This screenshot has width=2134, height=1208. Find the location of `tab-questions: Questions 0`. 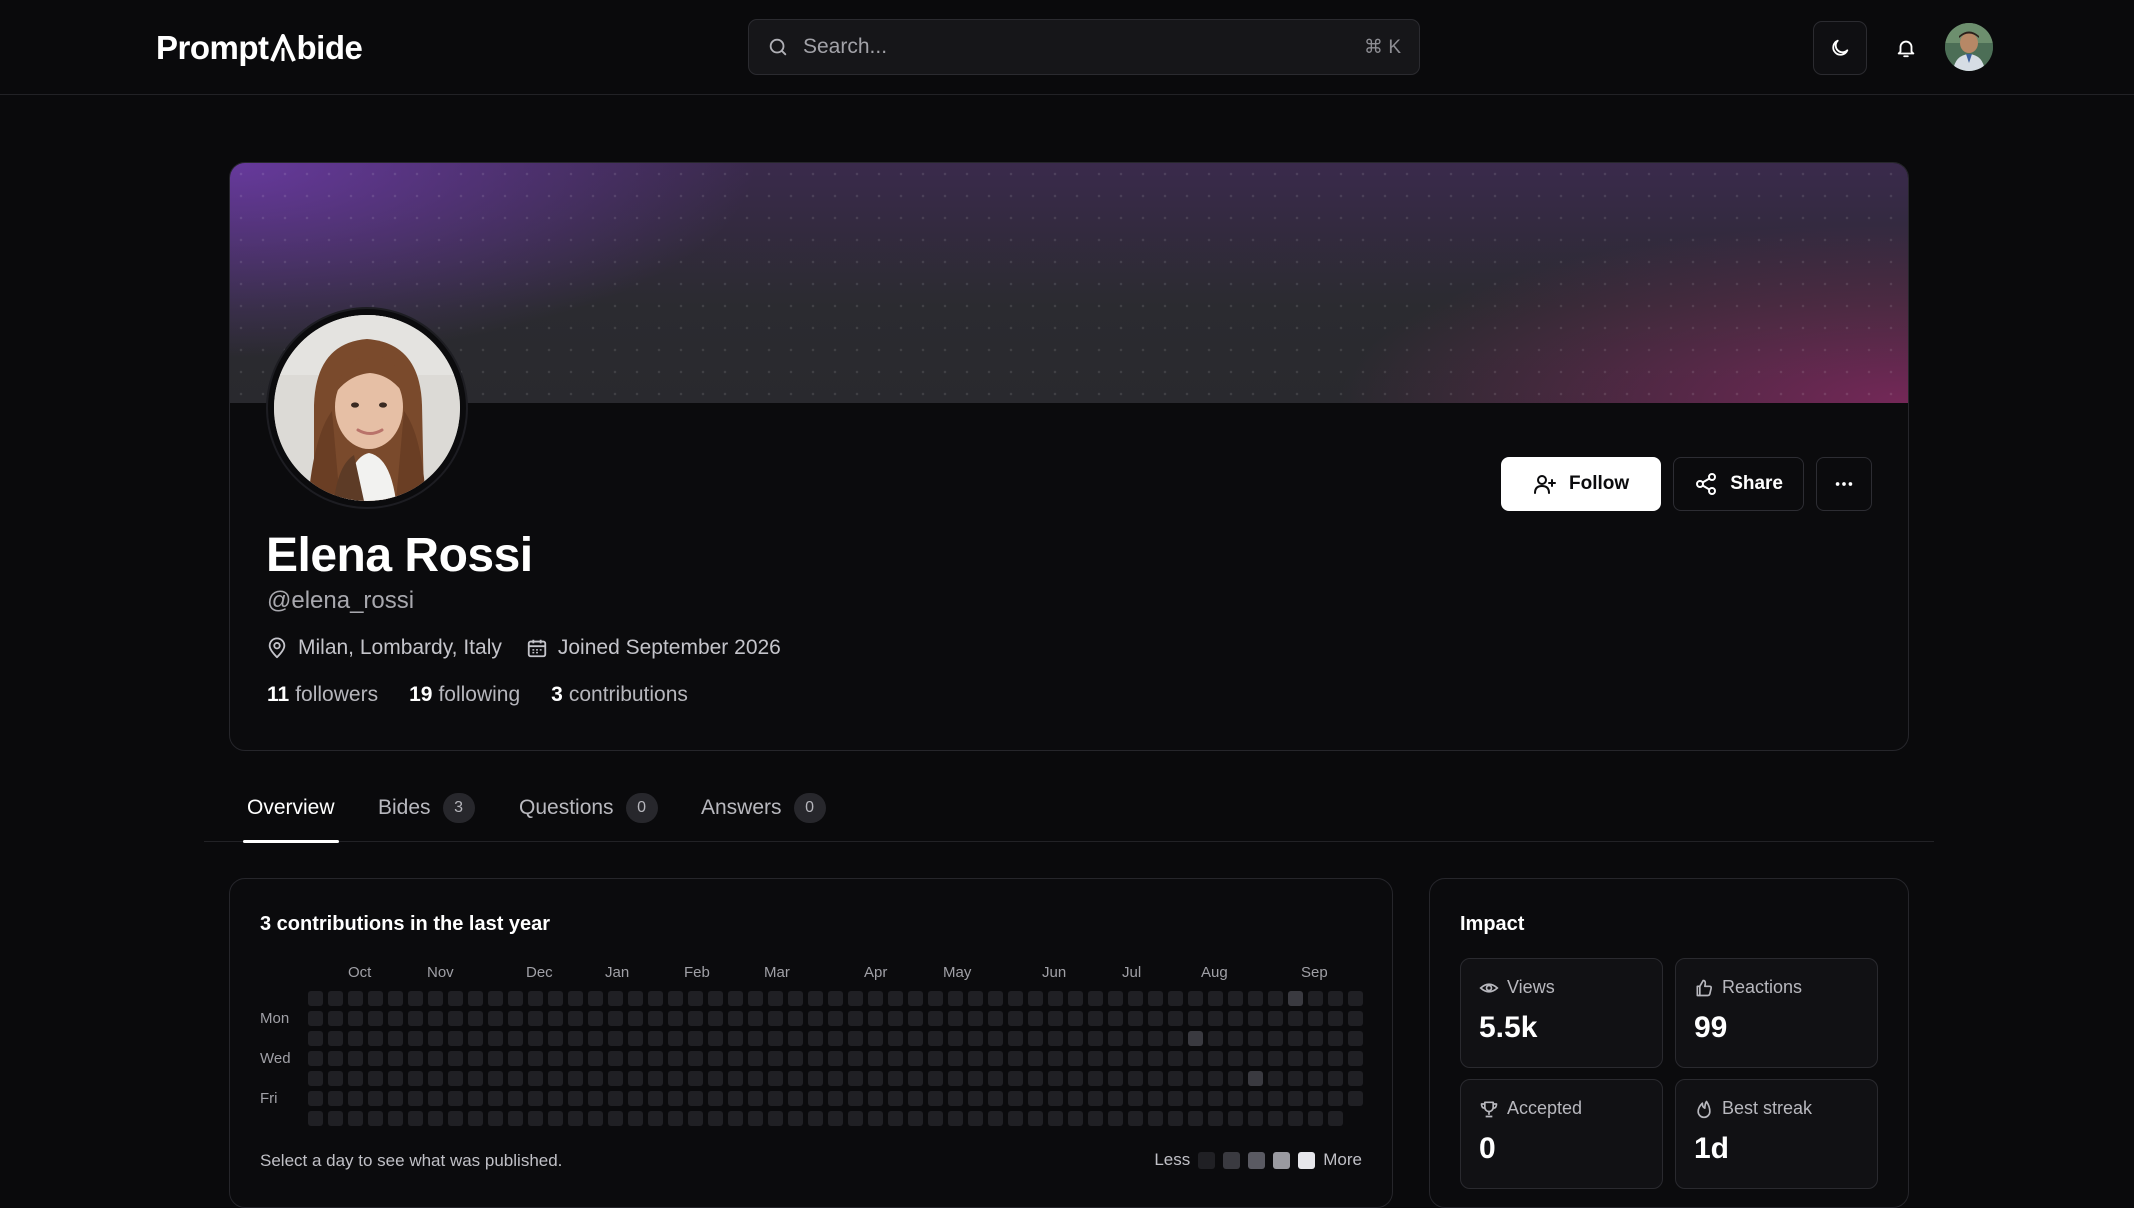

tab-questions: Questions 0 is located at coordinates (588, 811).